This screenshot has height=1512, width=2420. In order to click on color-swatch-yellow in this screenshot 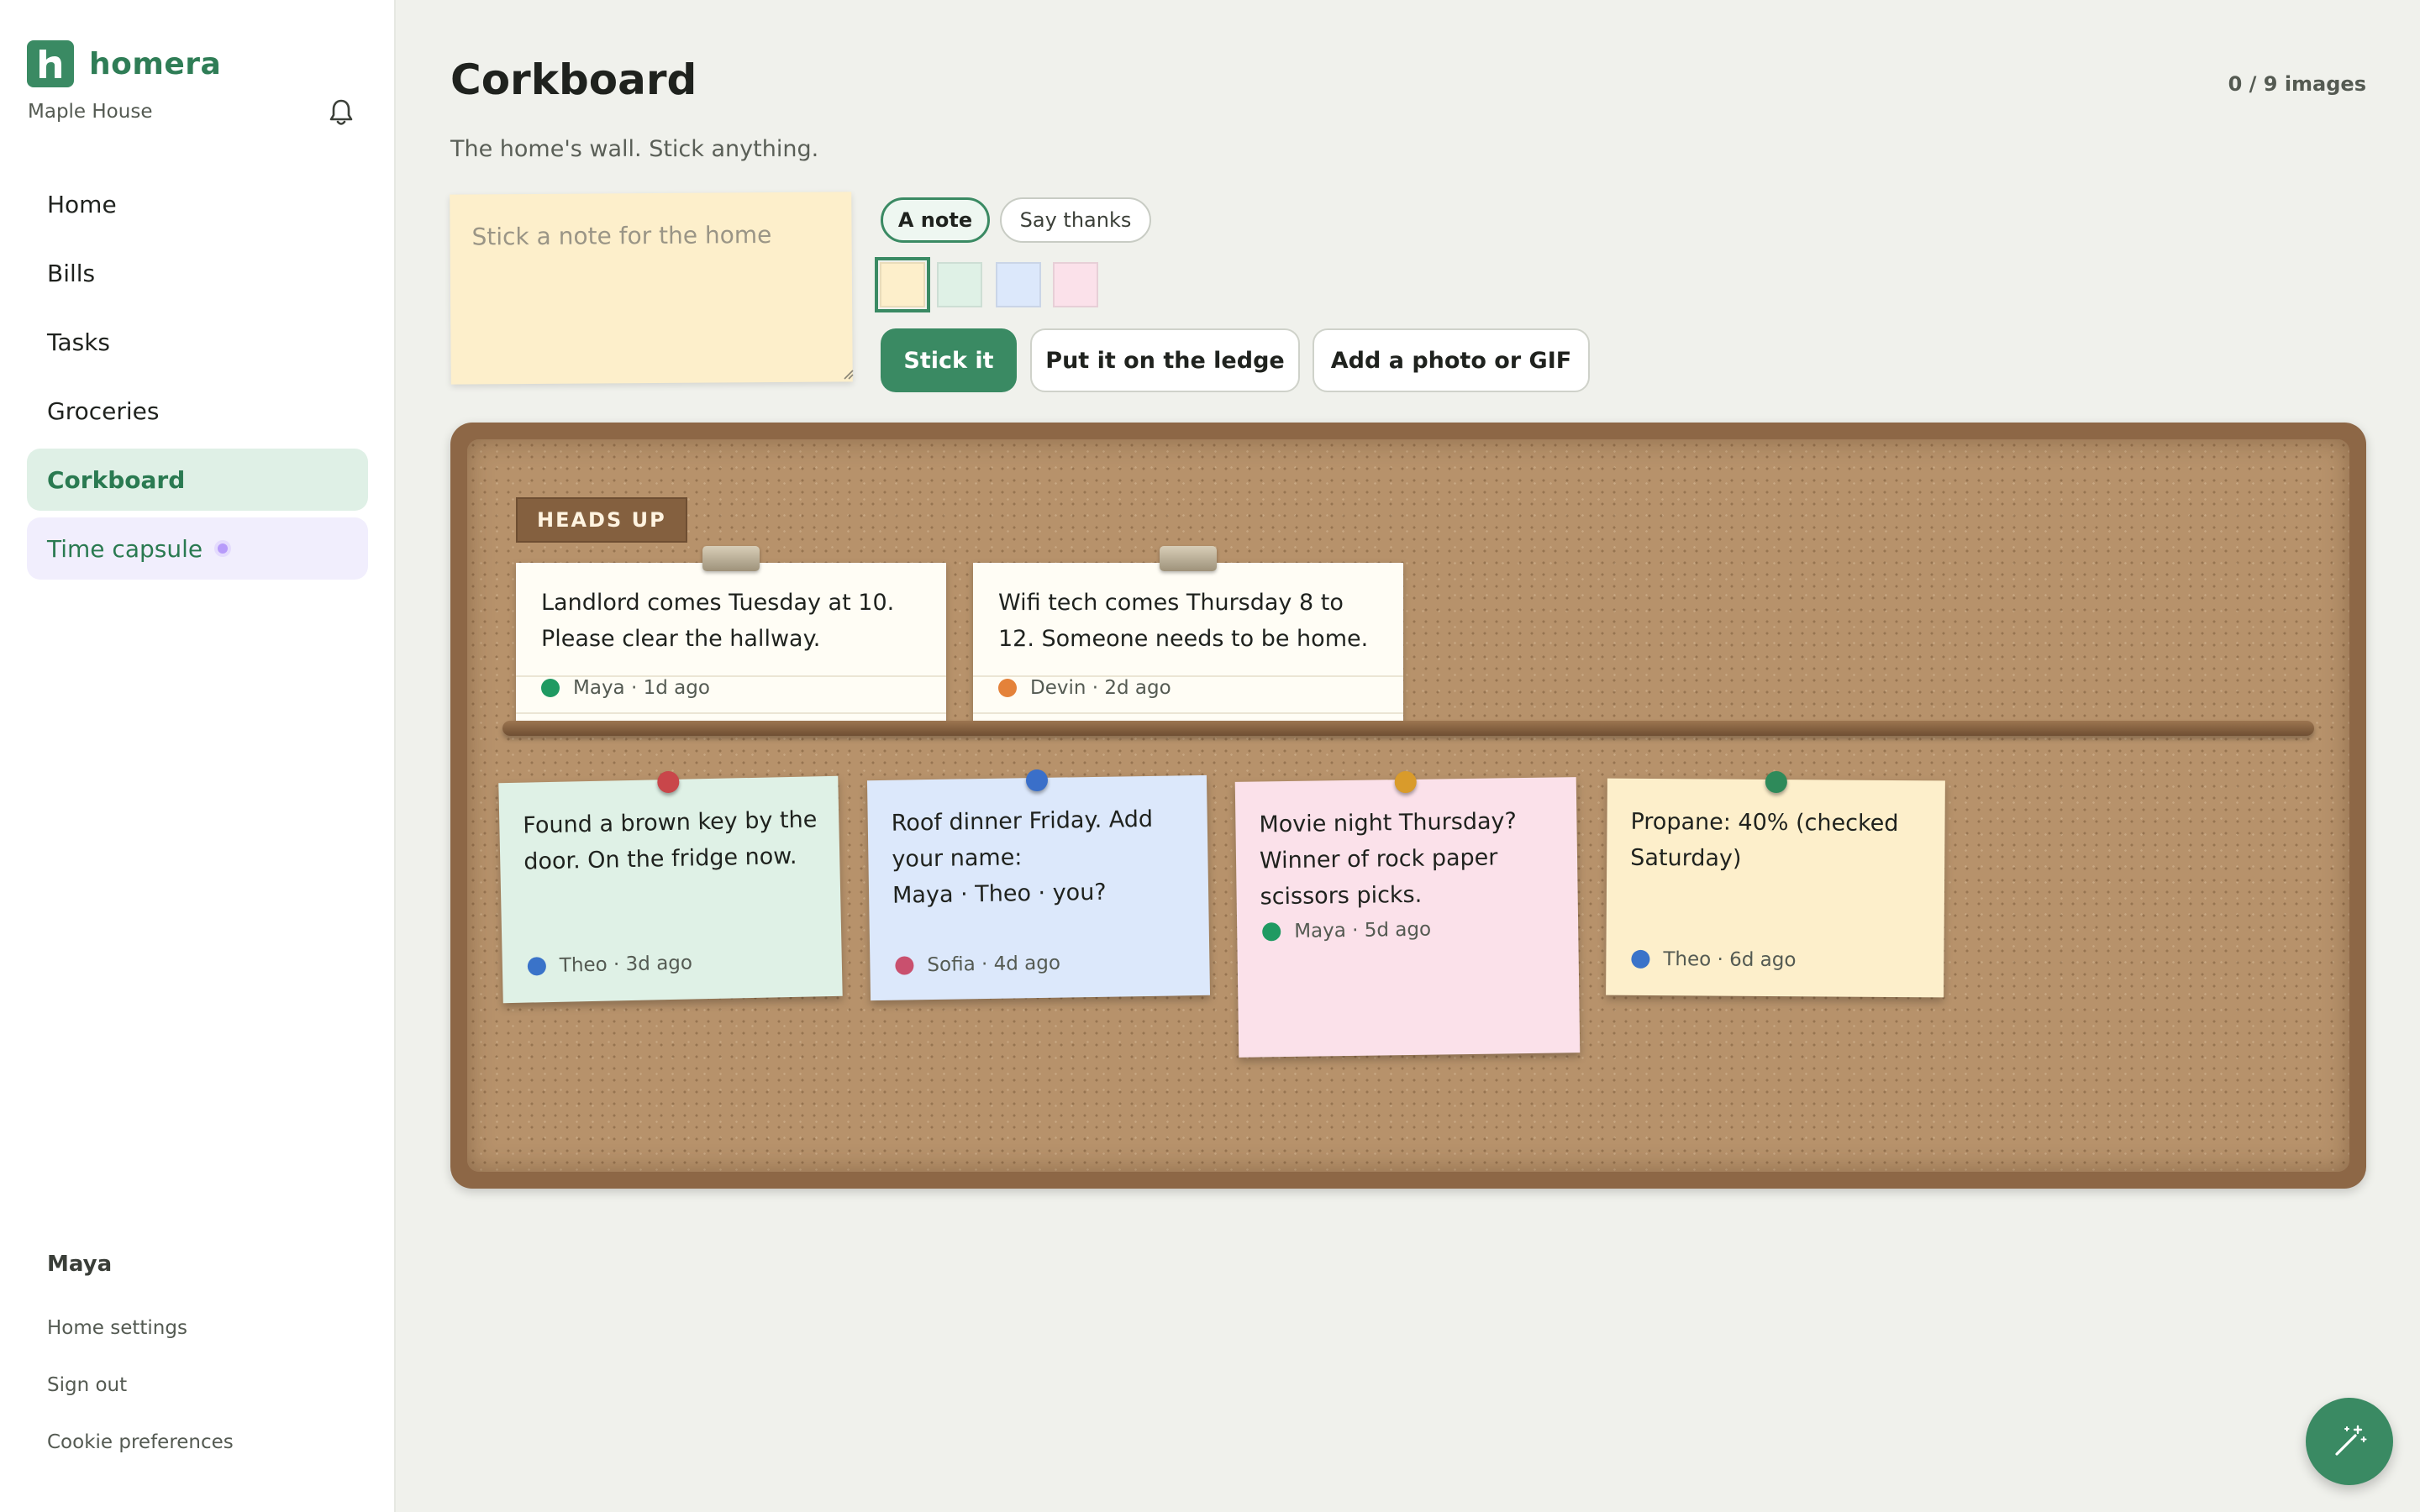, I will do `click(902, 284)`.